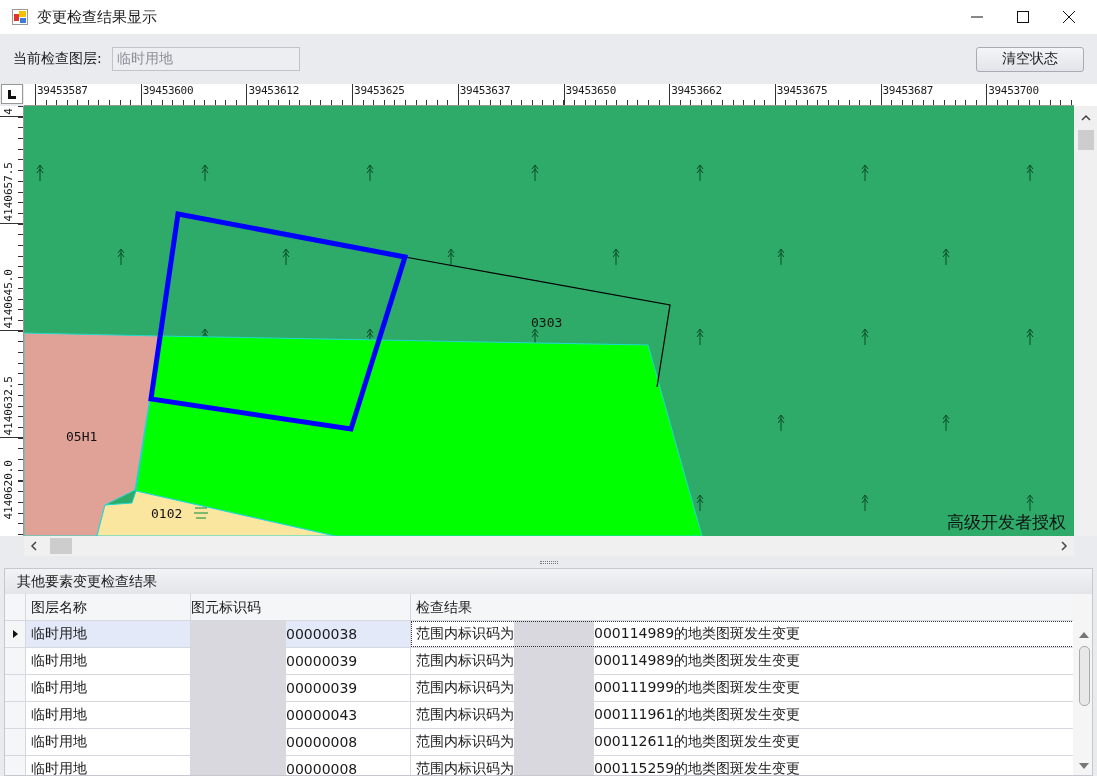 The height and width of the screenshot is (776, 1097). I want to click on table-row: 临时用地 00000043 范围内标识码为 000111961的地类图斑发生变更, so click(539, 715).